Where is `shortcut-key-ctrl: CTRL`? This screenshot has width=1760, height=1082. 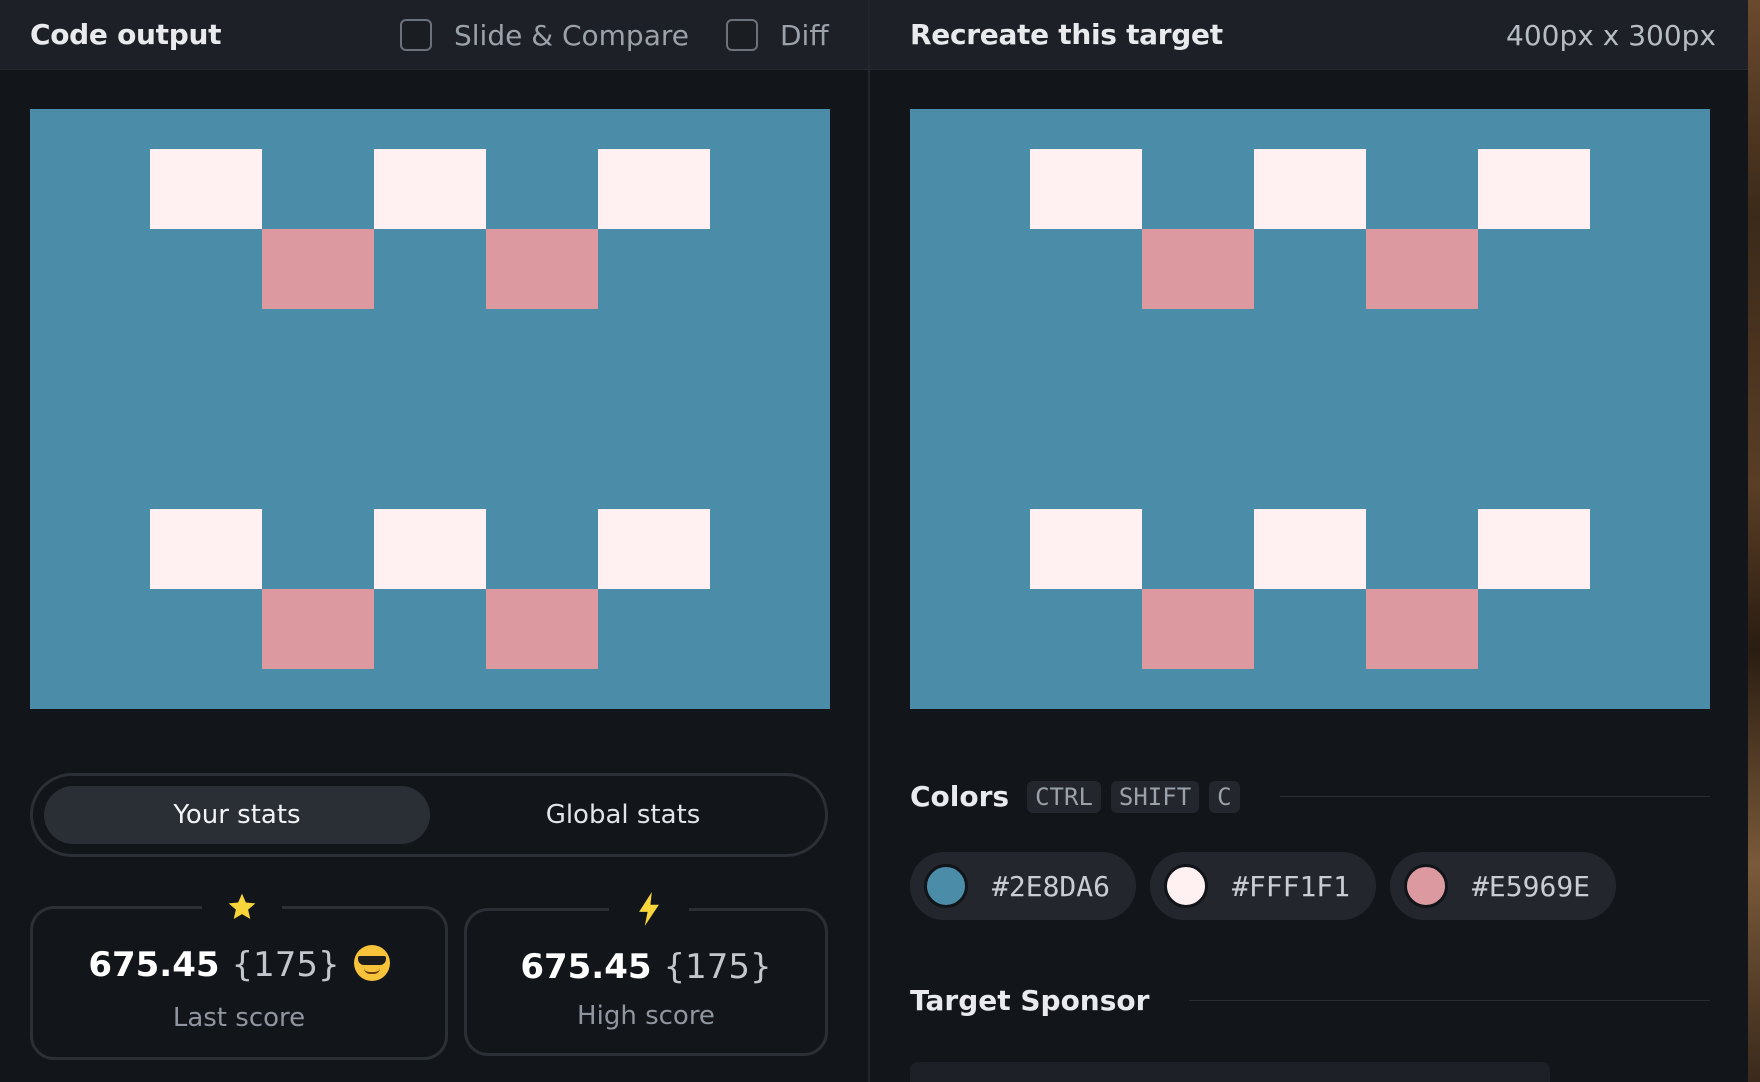
shortcut-key-ctrl: CTRL is located at coordinates (1064, 796).